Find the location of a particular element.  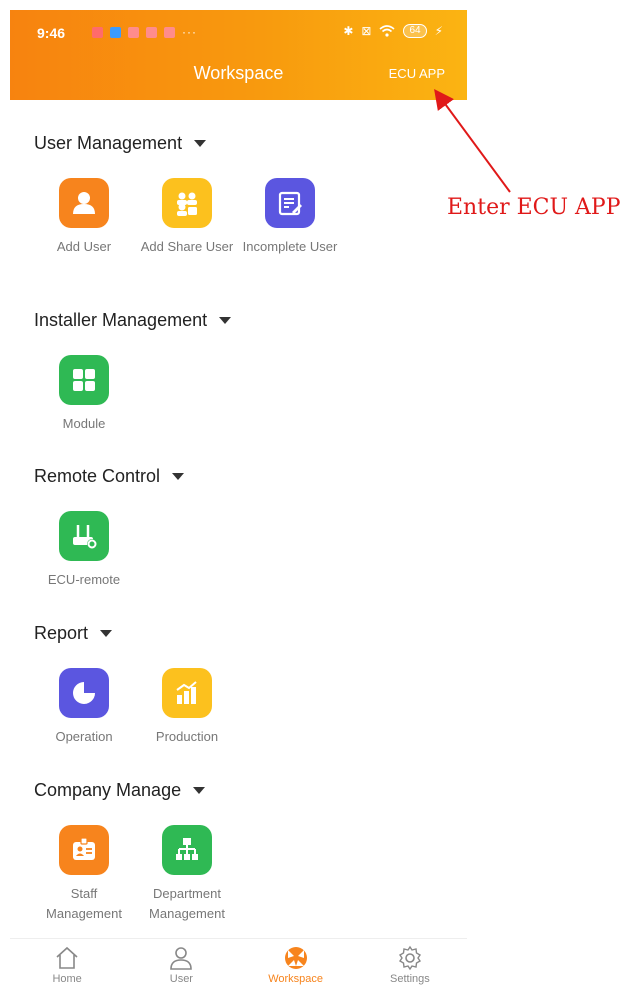

production-item: Production is located at coordinates (187, 707).